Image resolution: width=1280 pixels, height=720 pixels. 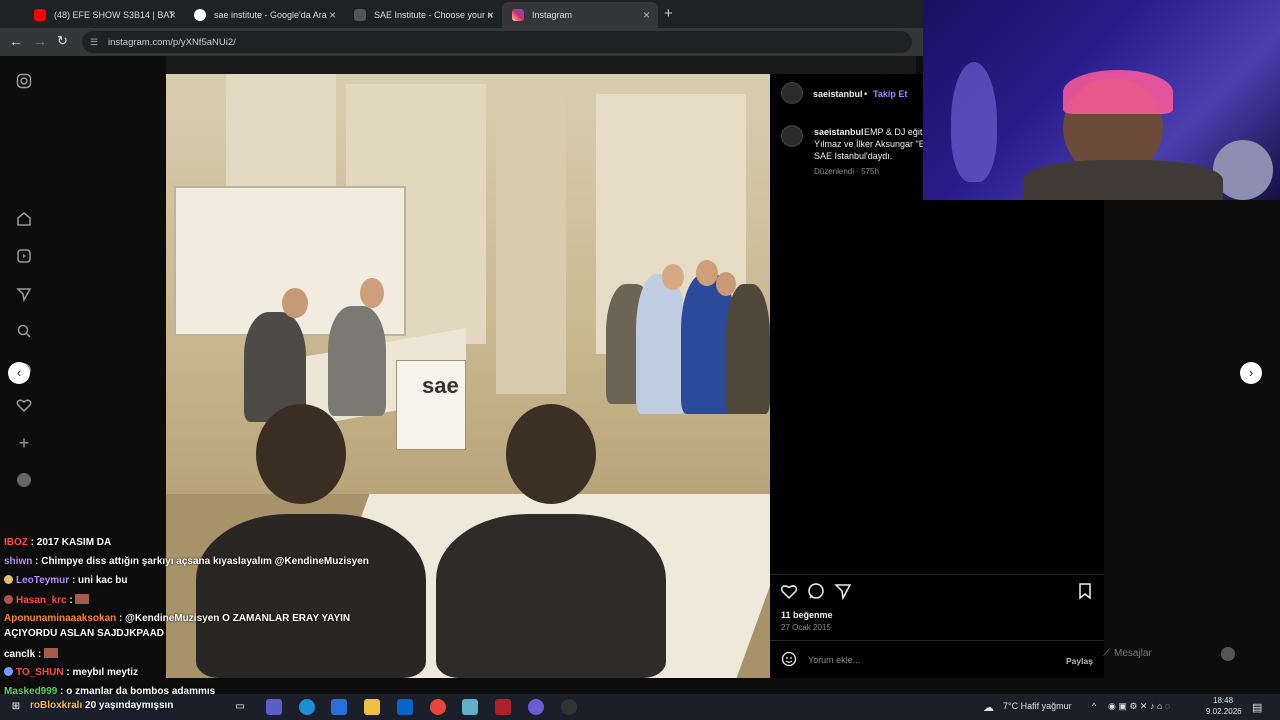 What do you see at coordinates (1224, 711) in the screenshot?
I see `clock-date: 9.02.2026` at bounding box center [1224, 711].